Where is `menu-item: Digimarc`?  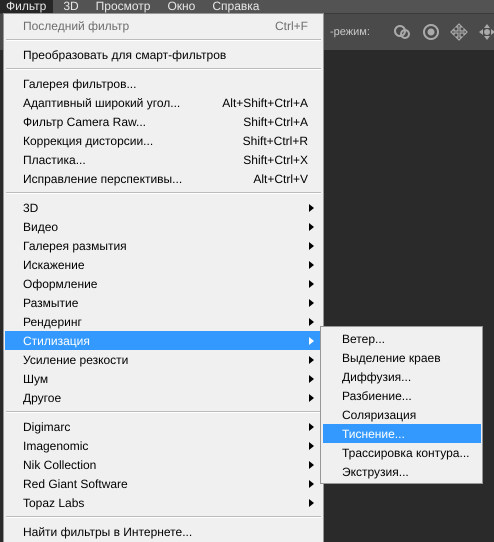 menu-item: Digimarc is located at coordinates (163, 426).